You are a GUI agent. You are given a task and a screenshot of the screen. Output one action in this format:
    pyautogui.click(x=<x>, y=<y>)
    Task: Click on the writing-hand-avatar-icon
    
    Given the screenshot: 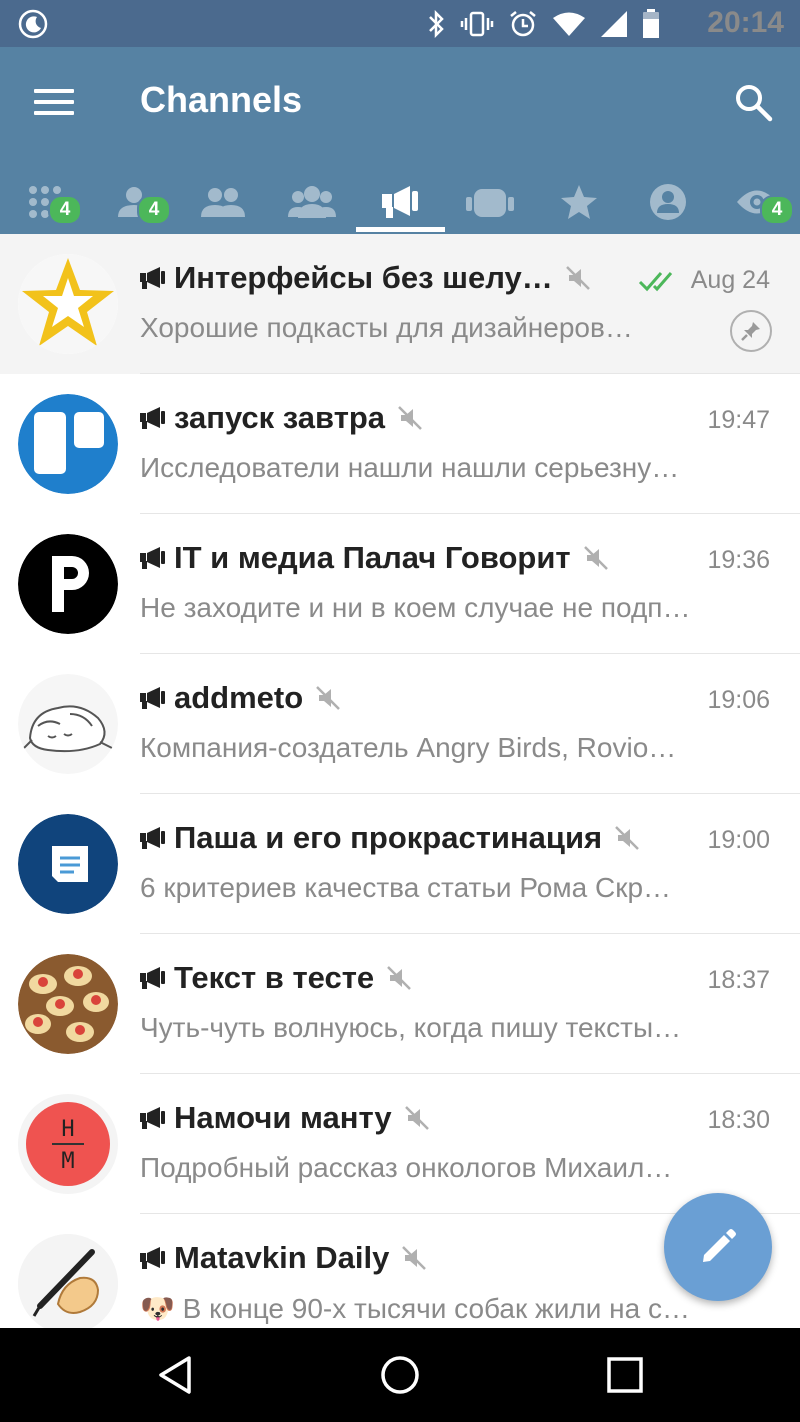 What is the action you would take?
    pyautogui.click(x=68, y=1281)
    